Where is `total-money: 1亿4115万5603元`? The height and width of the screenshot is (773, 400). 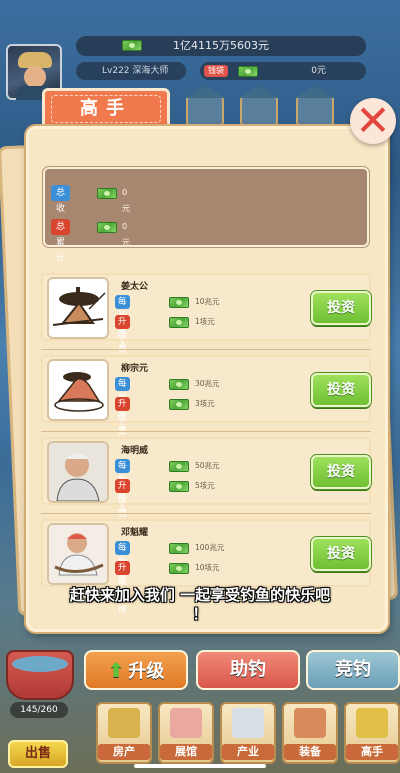 total-money: 1亿4115万5603元 is located at coordinates (221, 45).